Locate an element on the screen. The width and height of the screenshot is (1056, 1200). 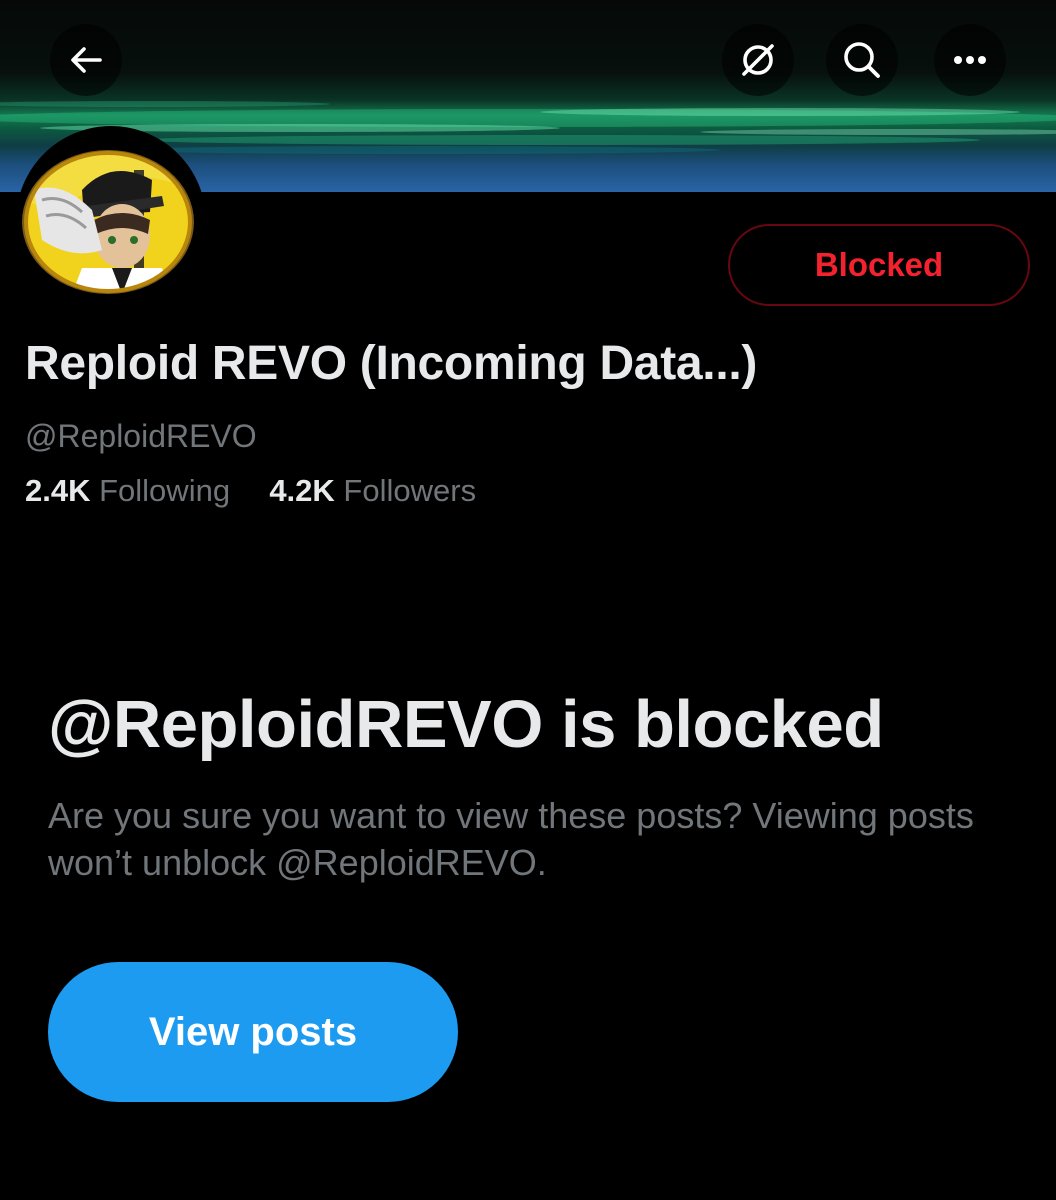
more-options-button is located at coordinates (970, 60).